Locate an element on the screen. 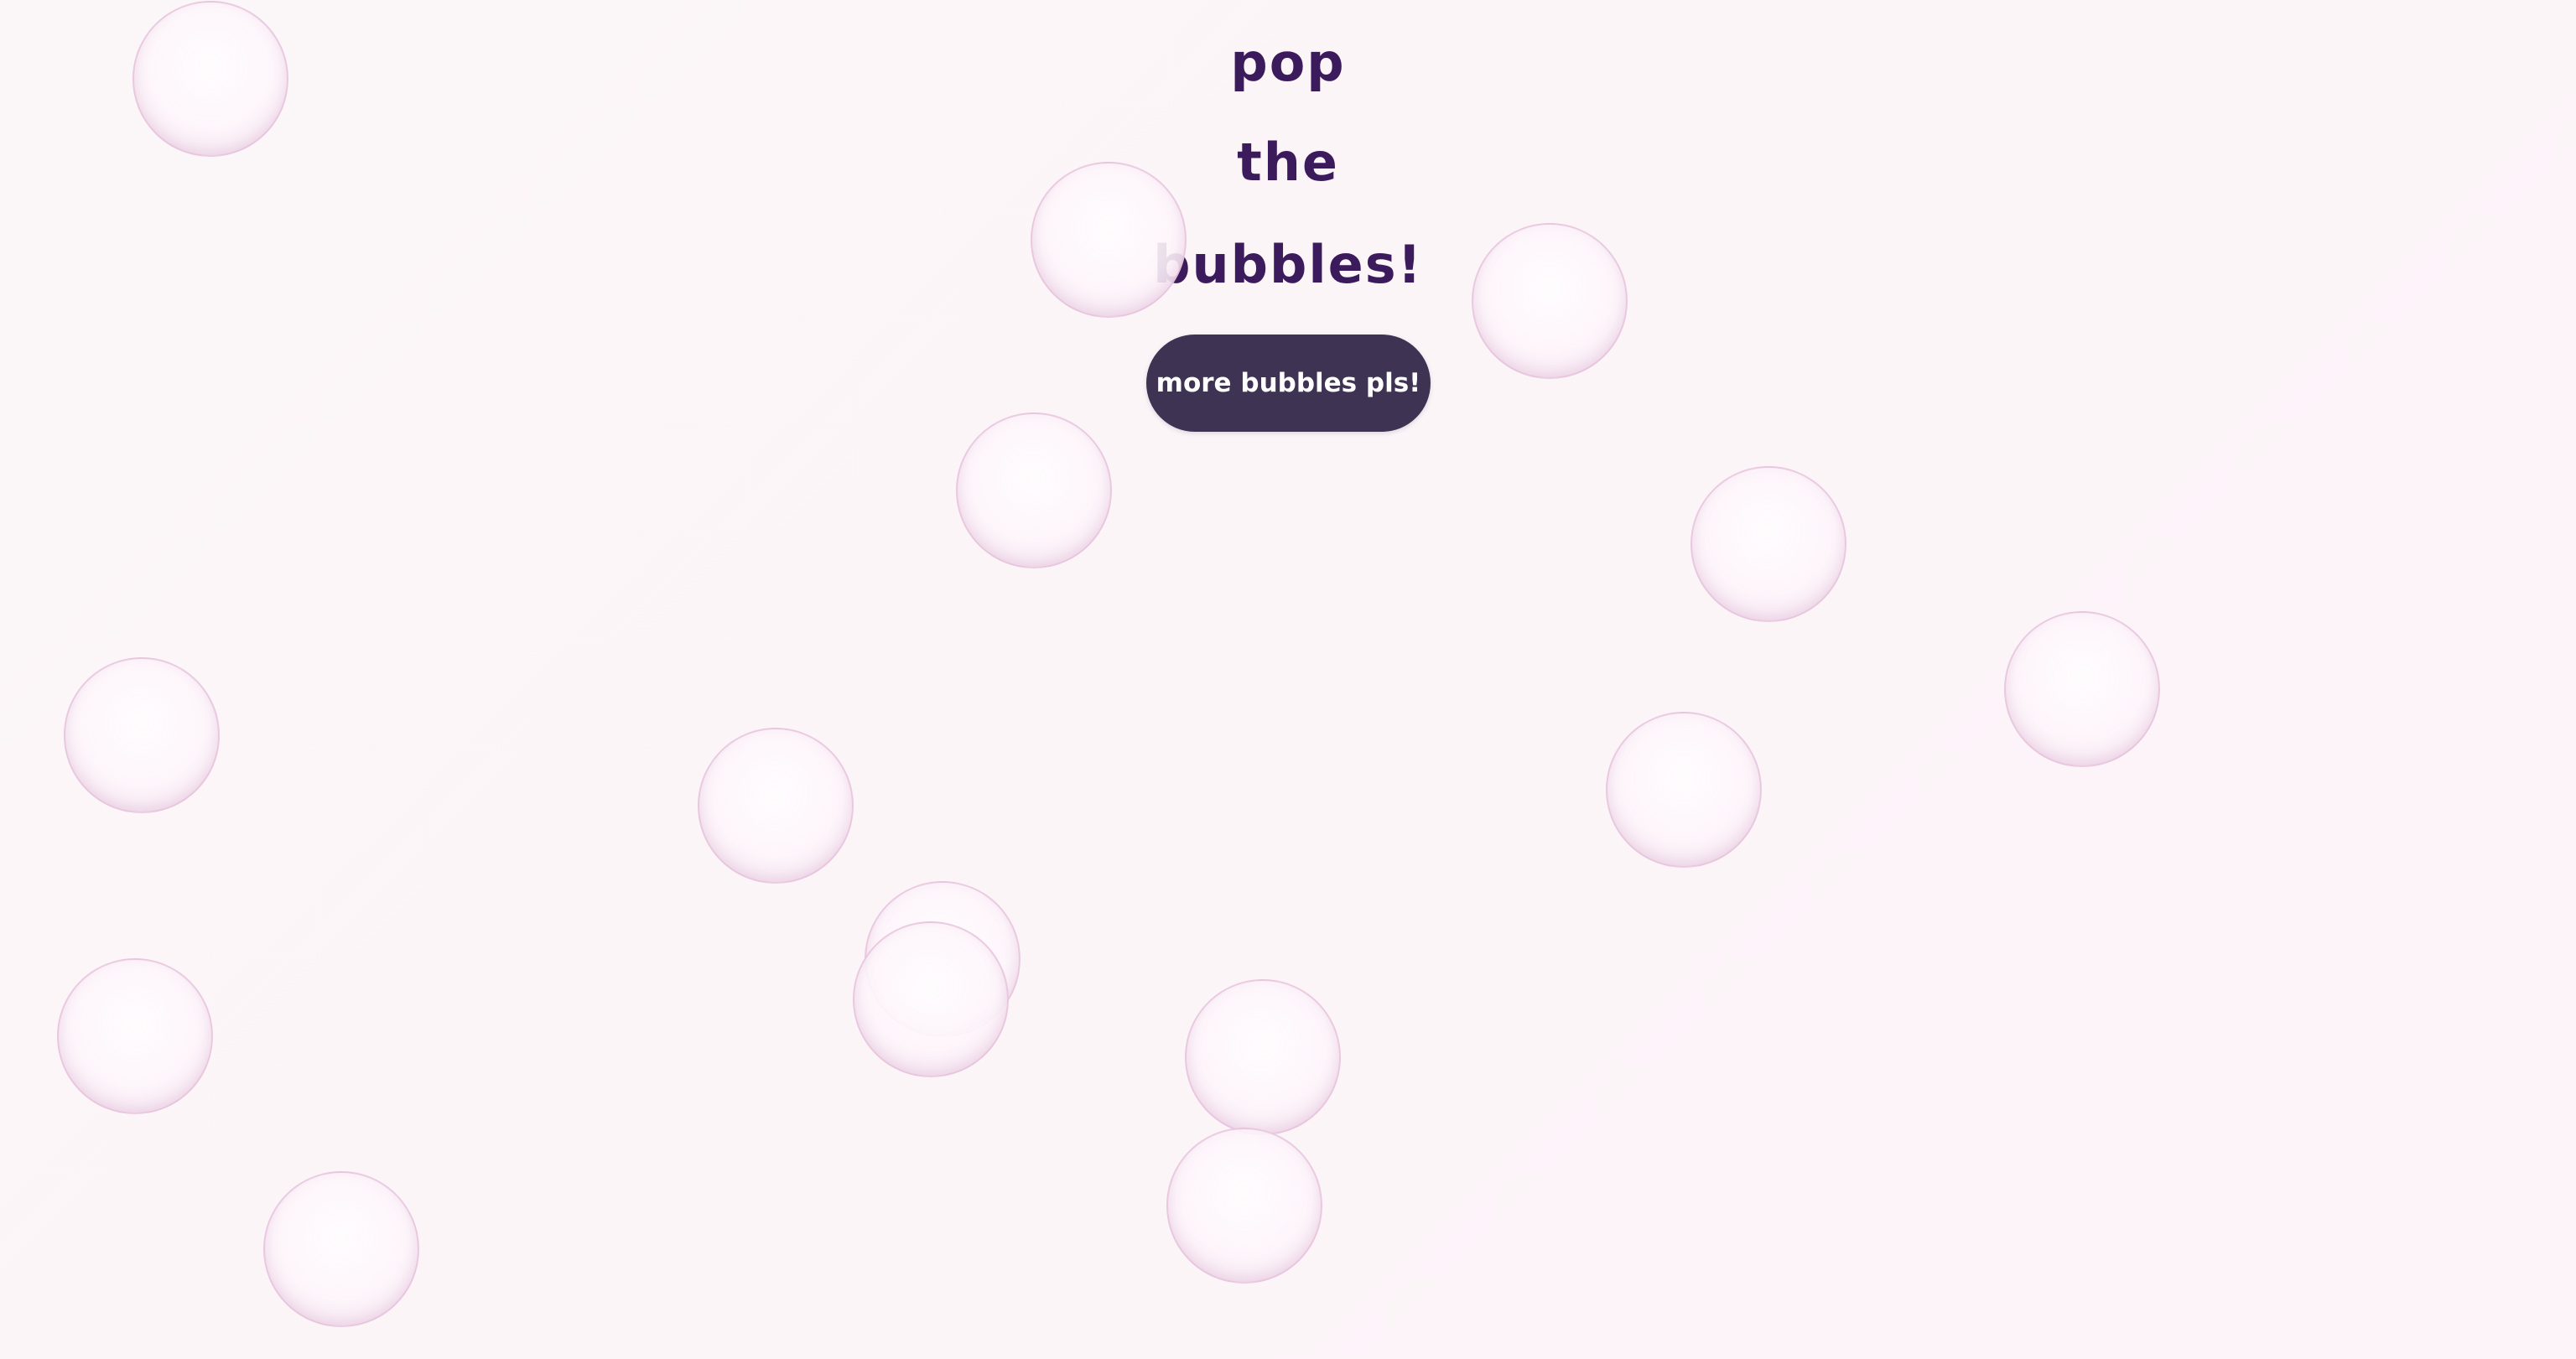 The image size is (2576, 1359). title-line-bubbles: bubbles! is located at coordinates (1288, 264).